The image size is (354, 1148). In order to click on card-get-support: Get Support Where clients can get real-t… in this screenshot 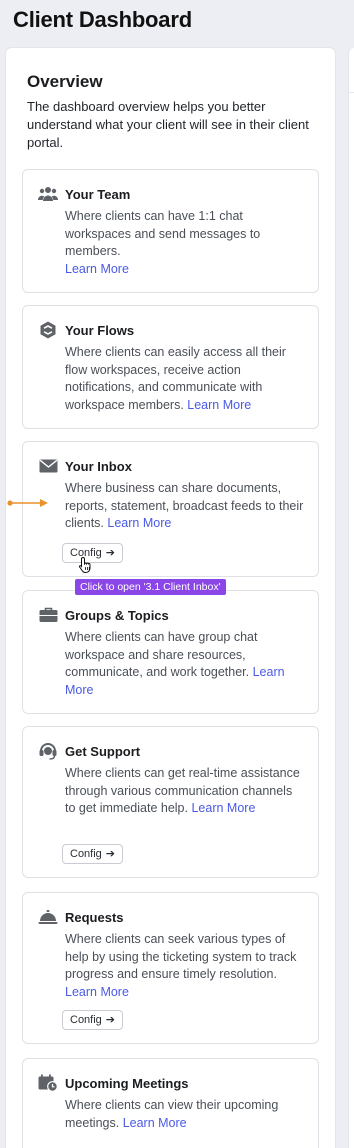, I will do `click(170, 802)`.